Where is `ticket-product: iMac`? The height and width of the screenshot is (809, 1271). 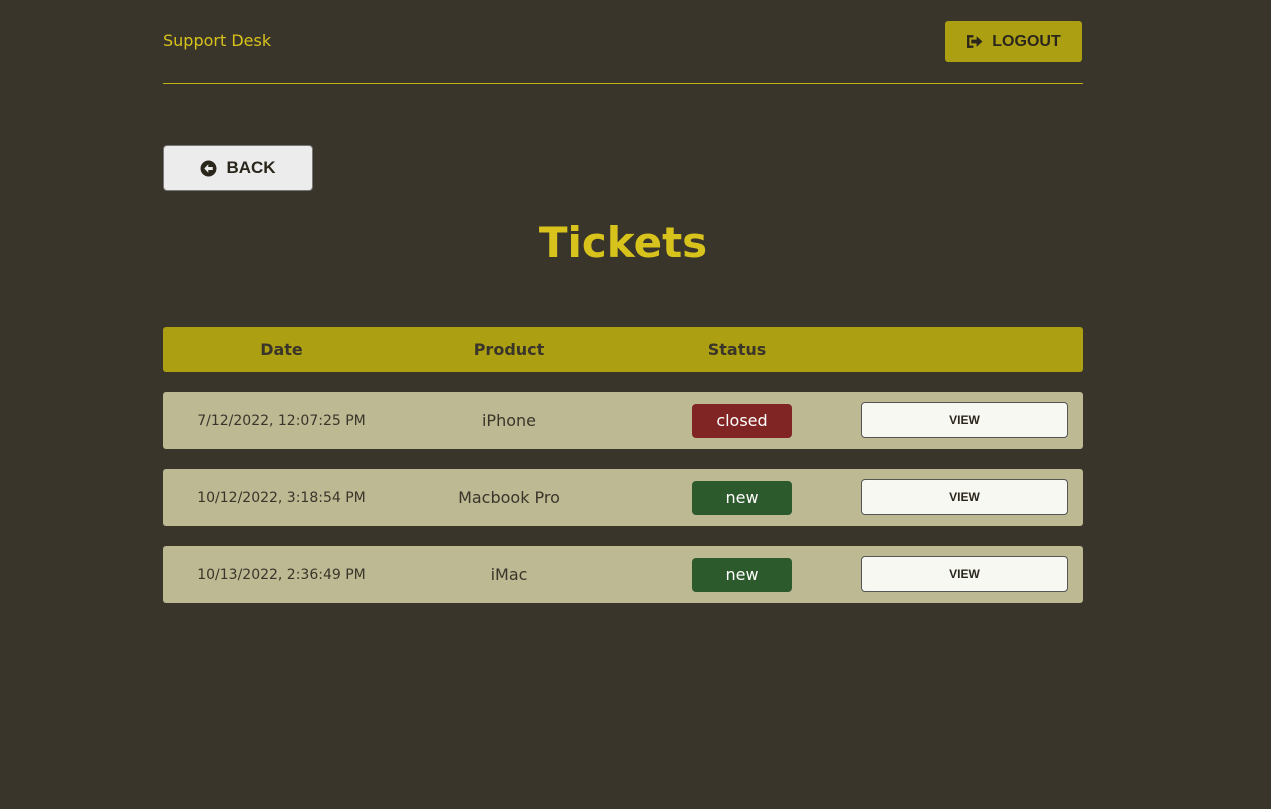
ticket-product: iMac is located at coordinates (509, 574).